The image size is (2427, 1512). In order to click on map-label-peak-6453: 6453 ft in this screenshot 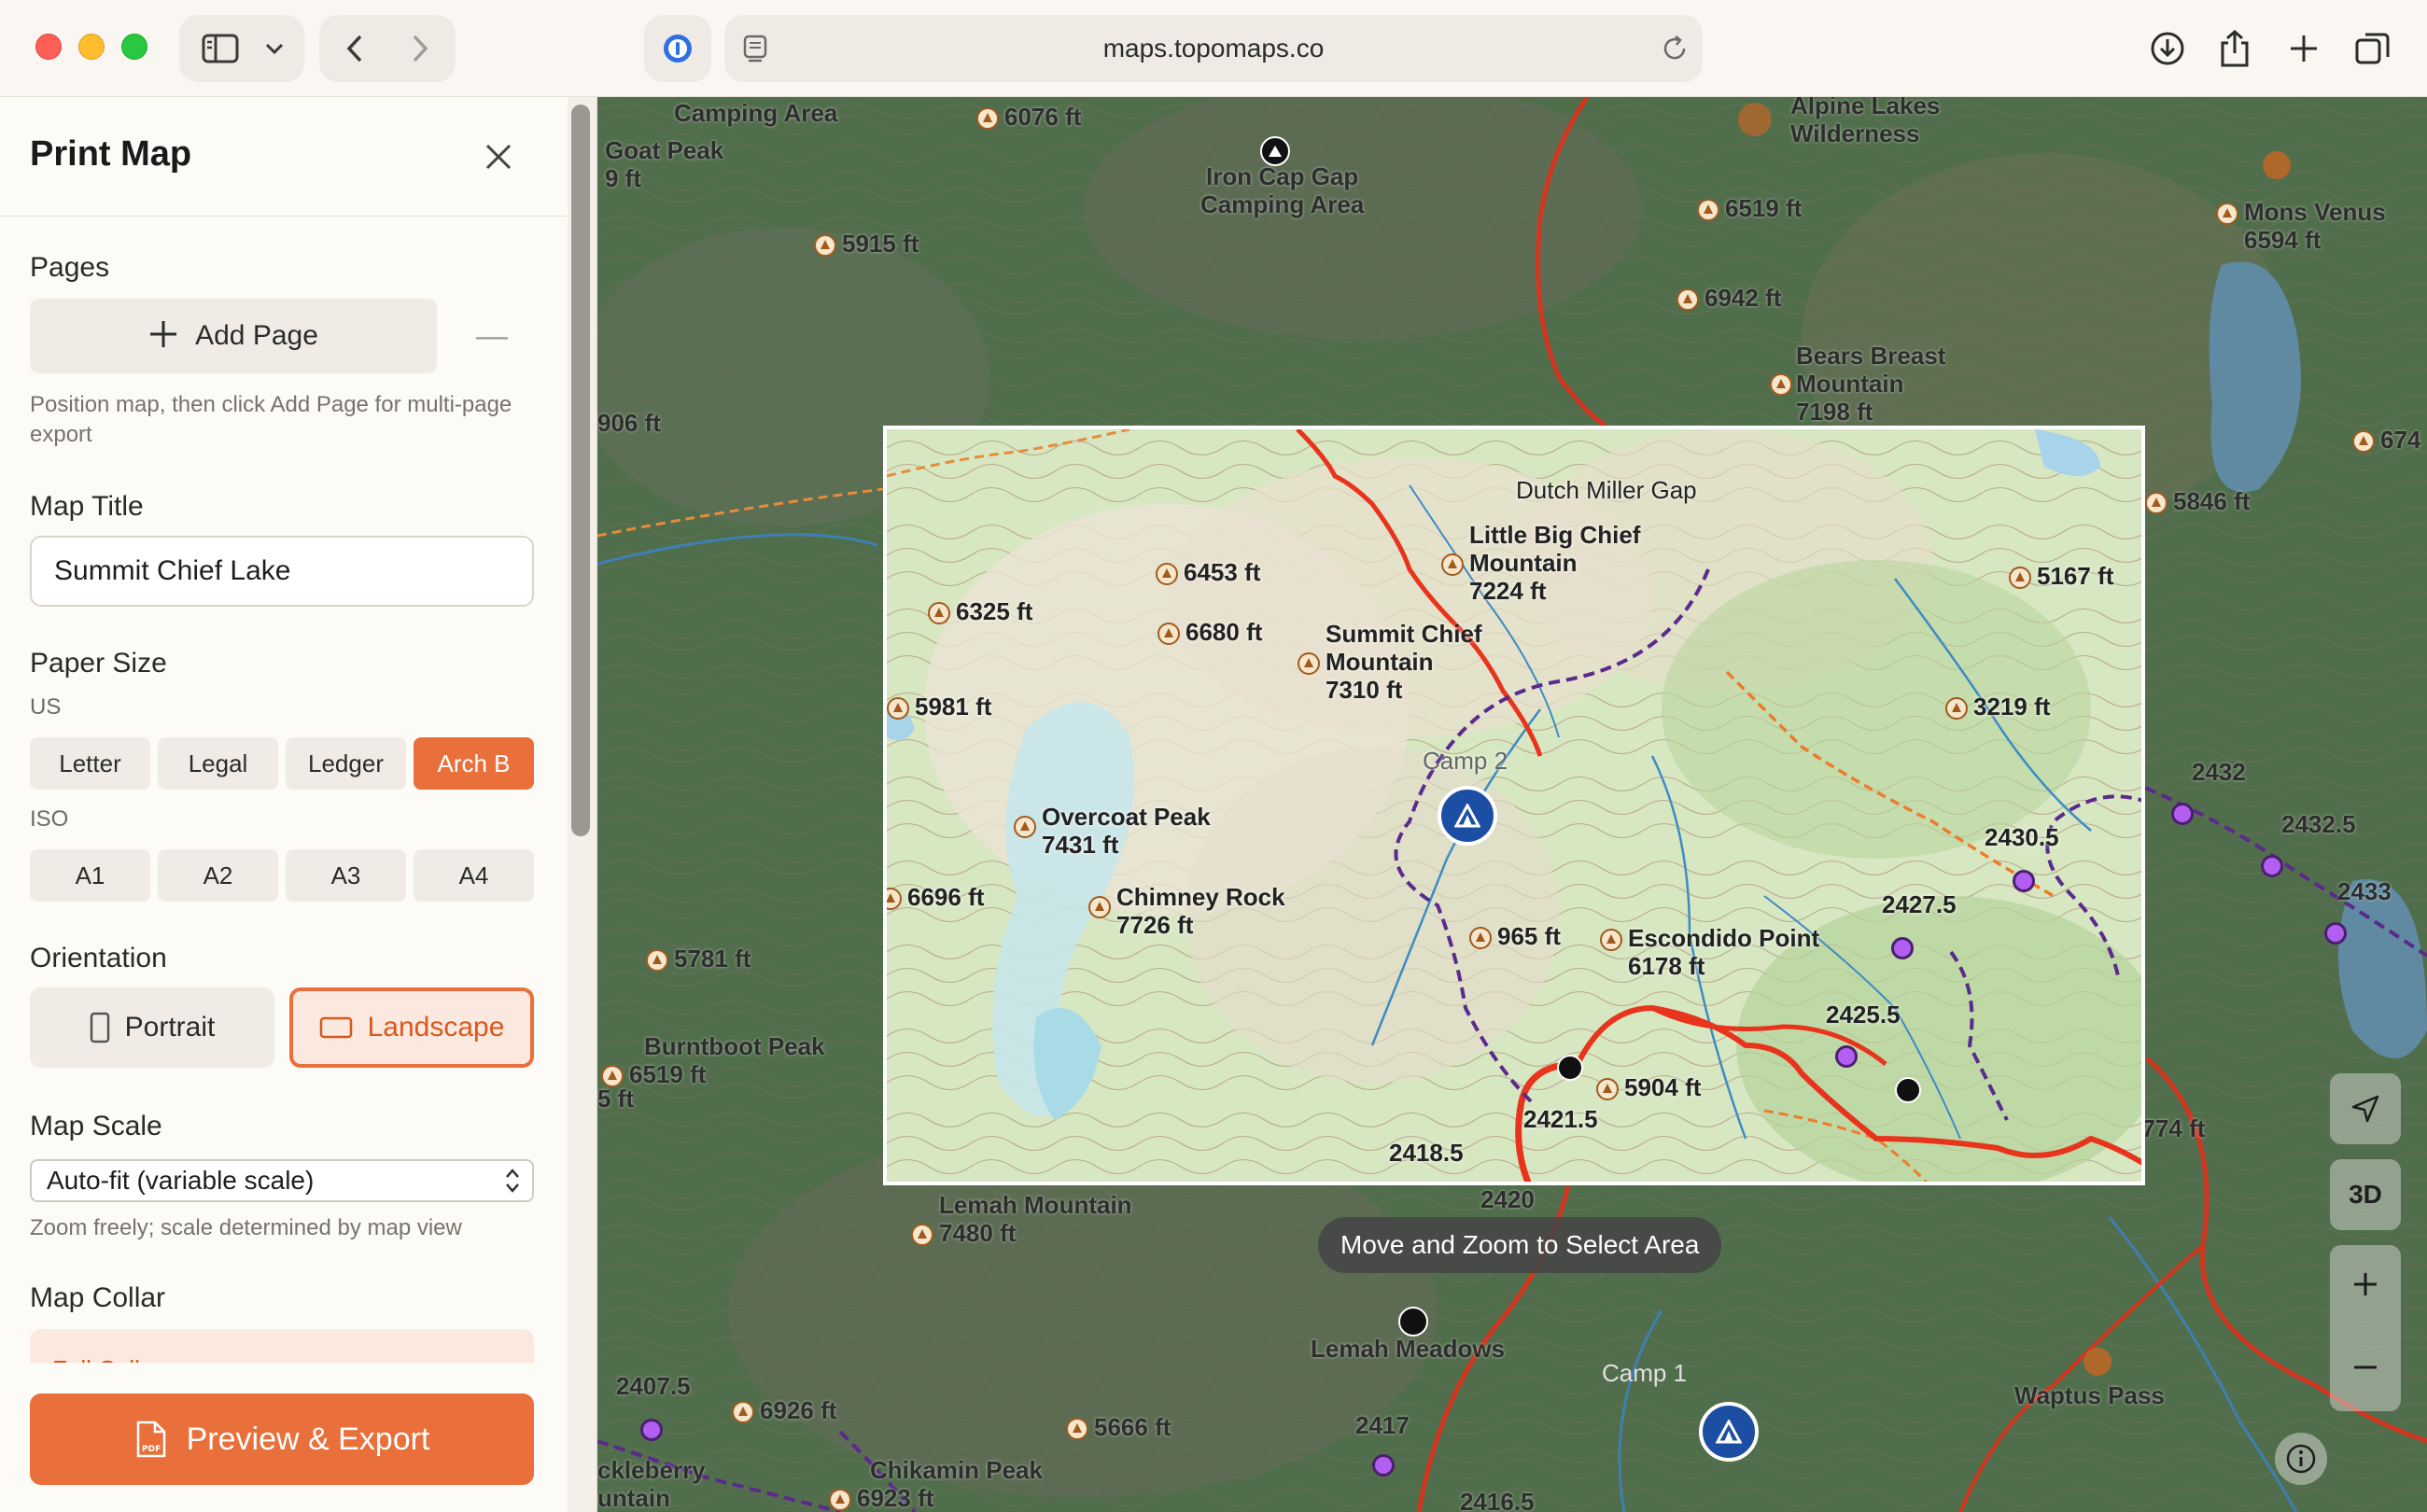, I will do `click(1208, 572)`.